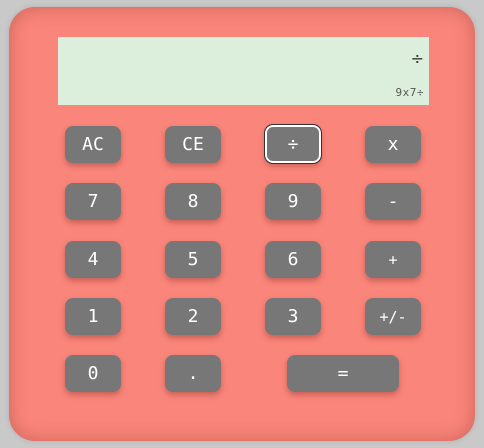  What do you see at coordinates (93, 316) in the screenshot?
I see `digit-1-button: 1` at bounding box center [93, 316].